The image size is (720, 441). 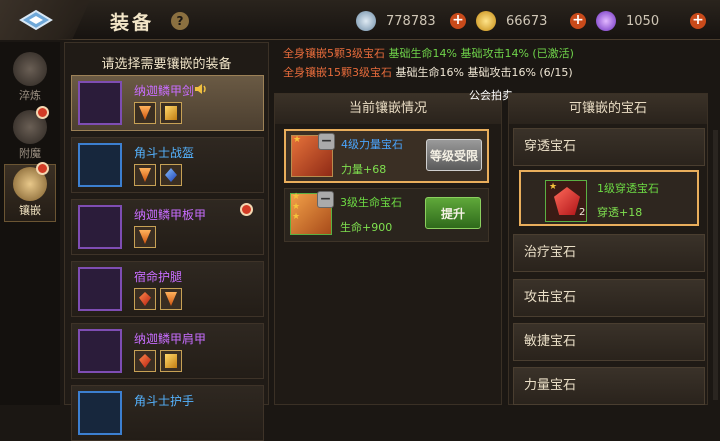 What do you see at coordinates (527, 21) in the screenshot?
I see `gold-amount: 66673` at bounding box center [527, 21].